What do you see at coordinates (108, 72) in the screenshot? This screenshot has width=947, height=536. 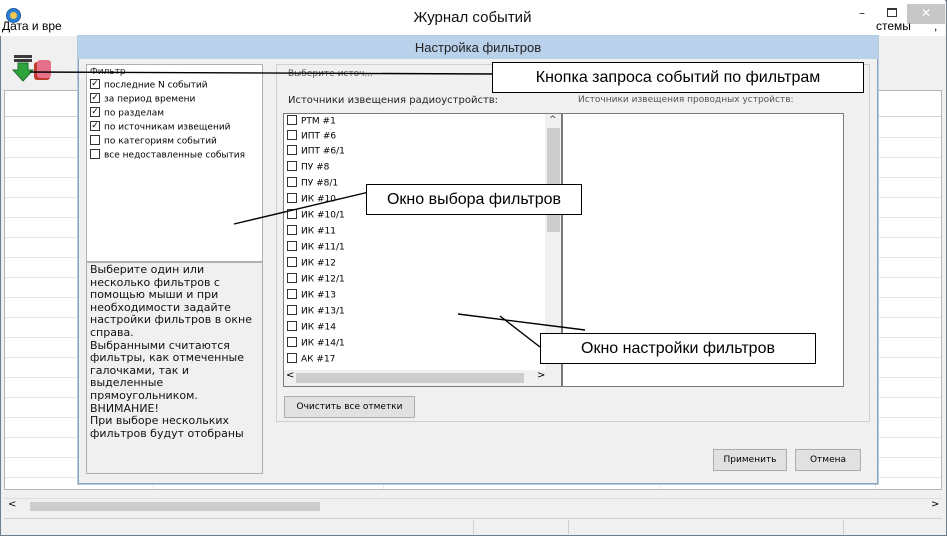 I see `filter-group-label: Фильтр` at bounding box center [108, 72].